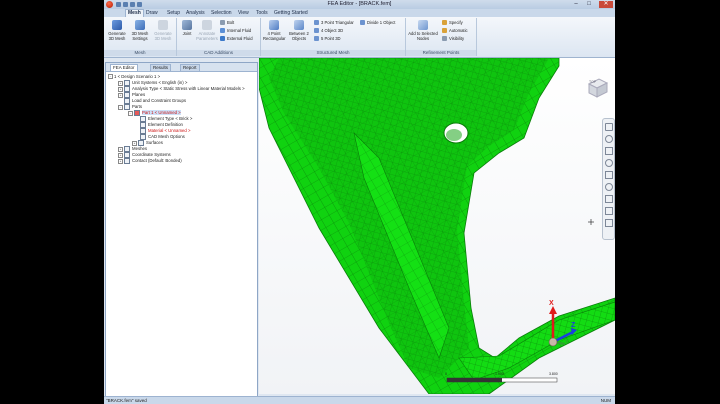  I want to click on view-cube-label: TOP, so click(593, 82).